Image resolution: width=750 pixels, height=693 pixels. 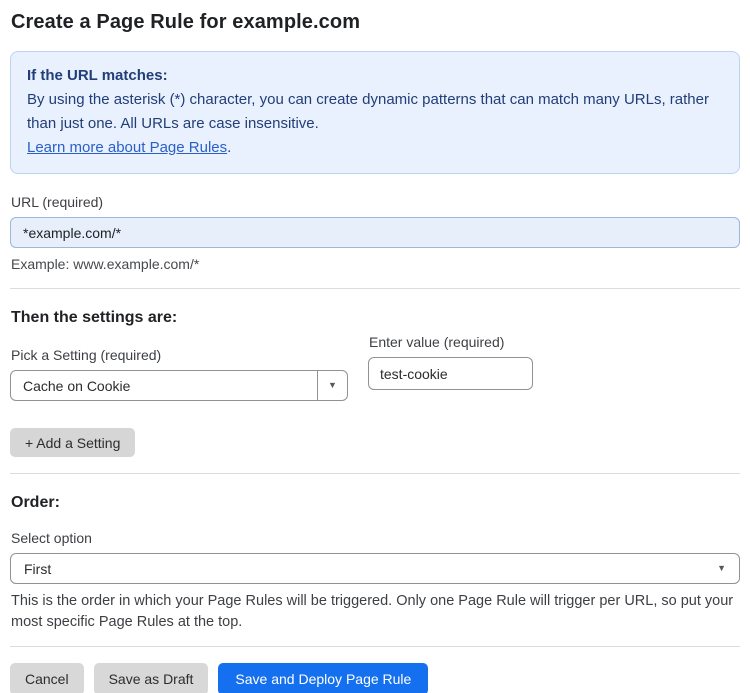 What do you see at coordinates (127, 147) in the screenshot?
I see `learn-more-link: Learn more about Page Rules` at bounding box center [127, 147].